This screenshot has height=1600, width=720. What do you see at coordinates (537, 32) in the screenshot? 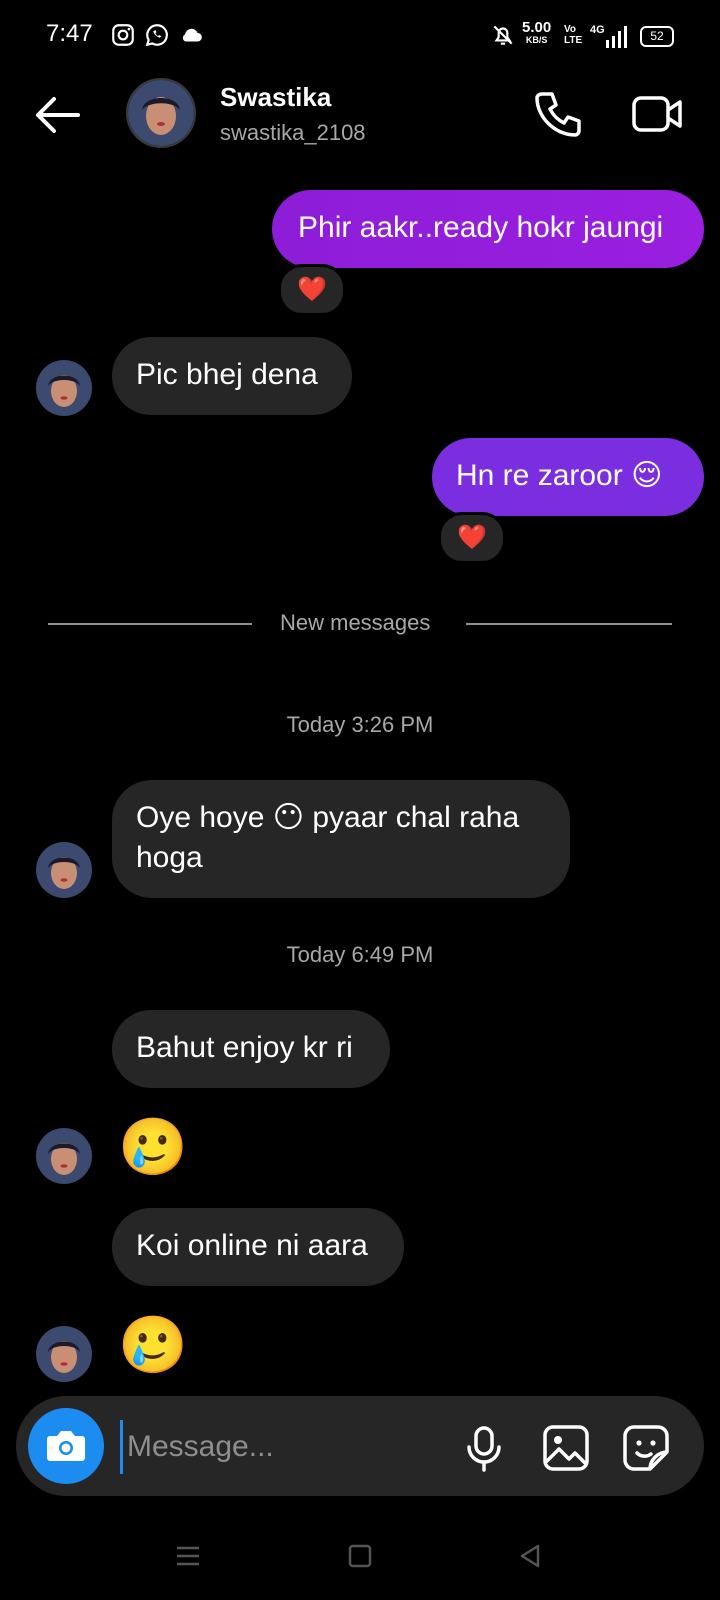
I see `network-speed: 5.00 KB/S` at bounding box center [537, 32].